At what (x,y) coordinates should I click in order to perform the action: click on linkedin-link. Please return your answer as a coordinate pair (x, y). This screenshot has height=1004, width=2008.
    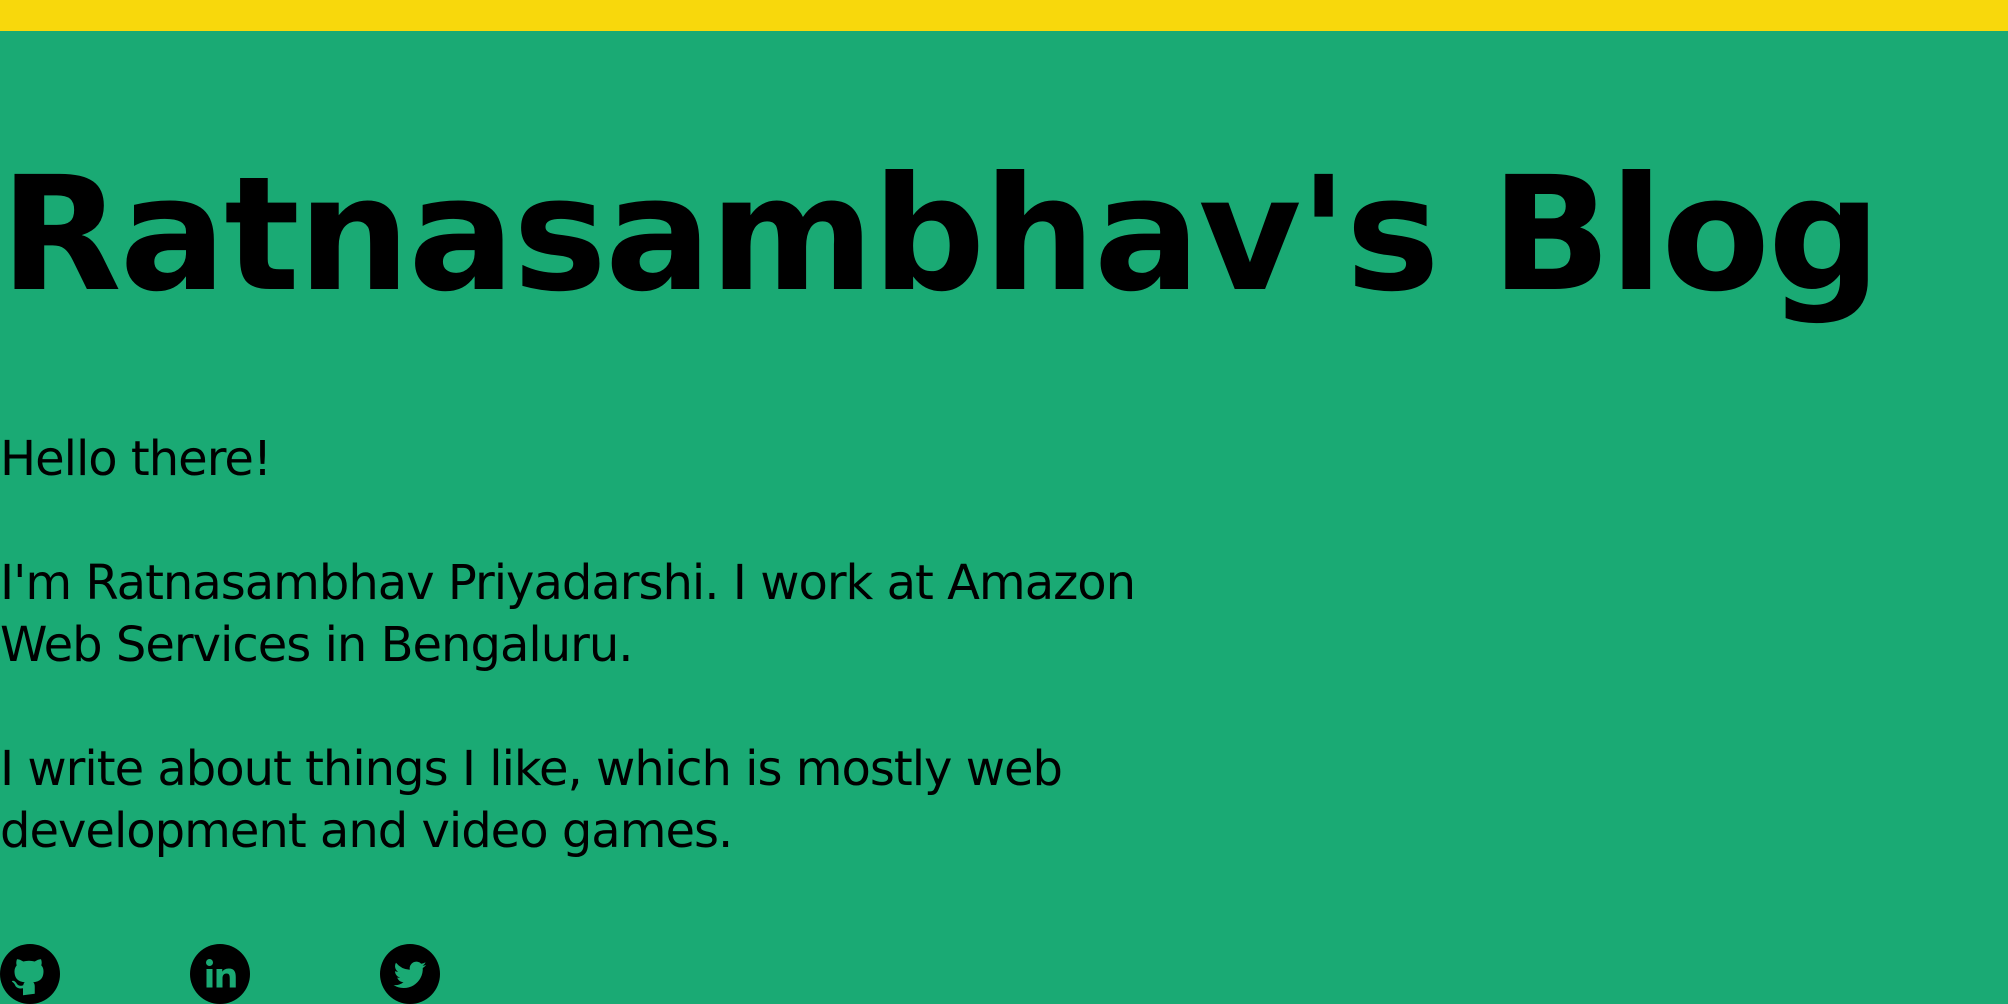
    Looking at the image, I should click on (220, 974).